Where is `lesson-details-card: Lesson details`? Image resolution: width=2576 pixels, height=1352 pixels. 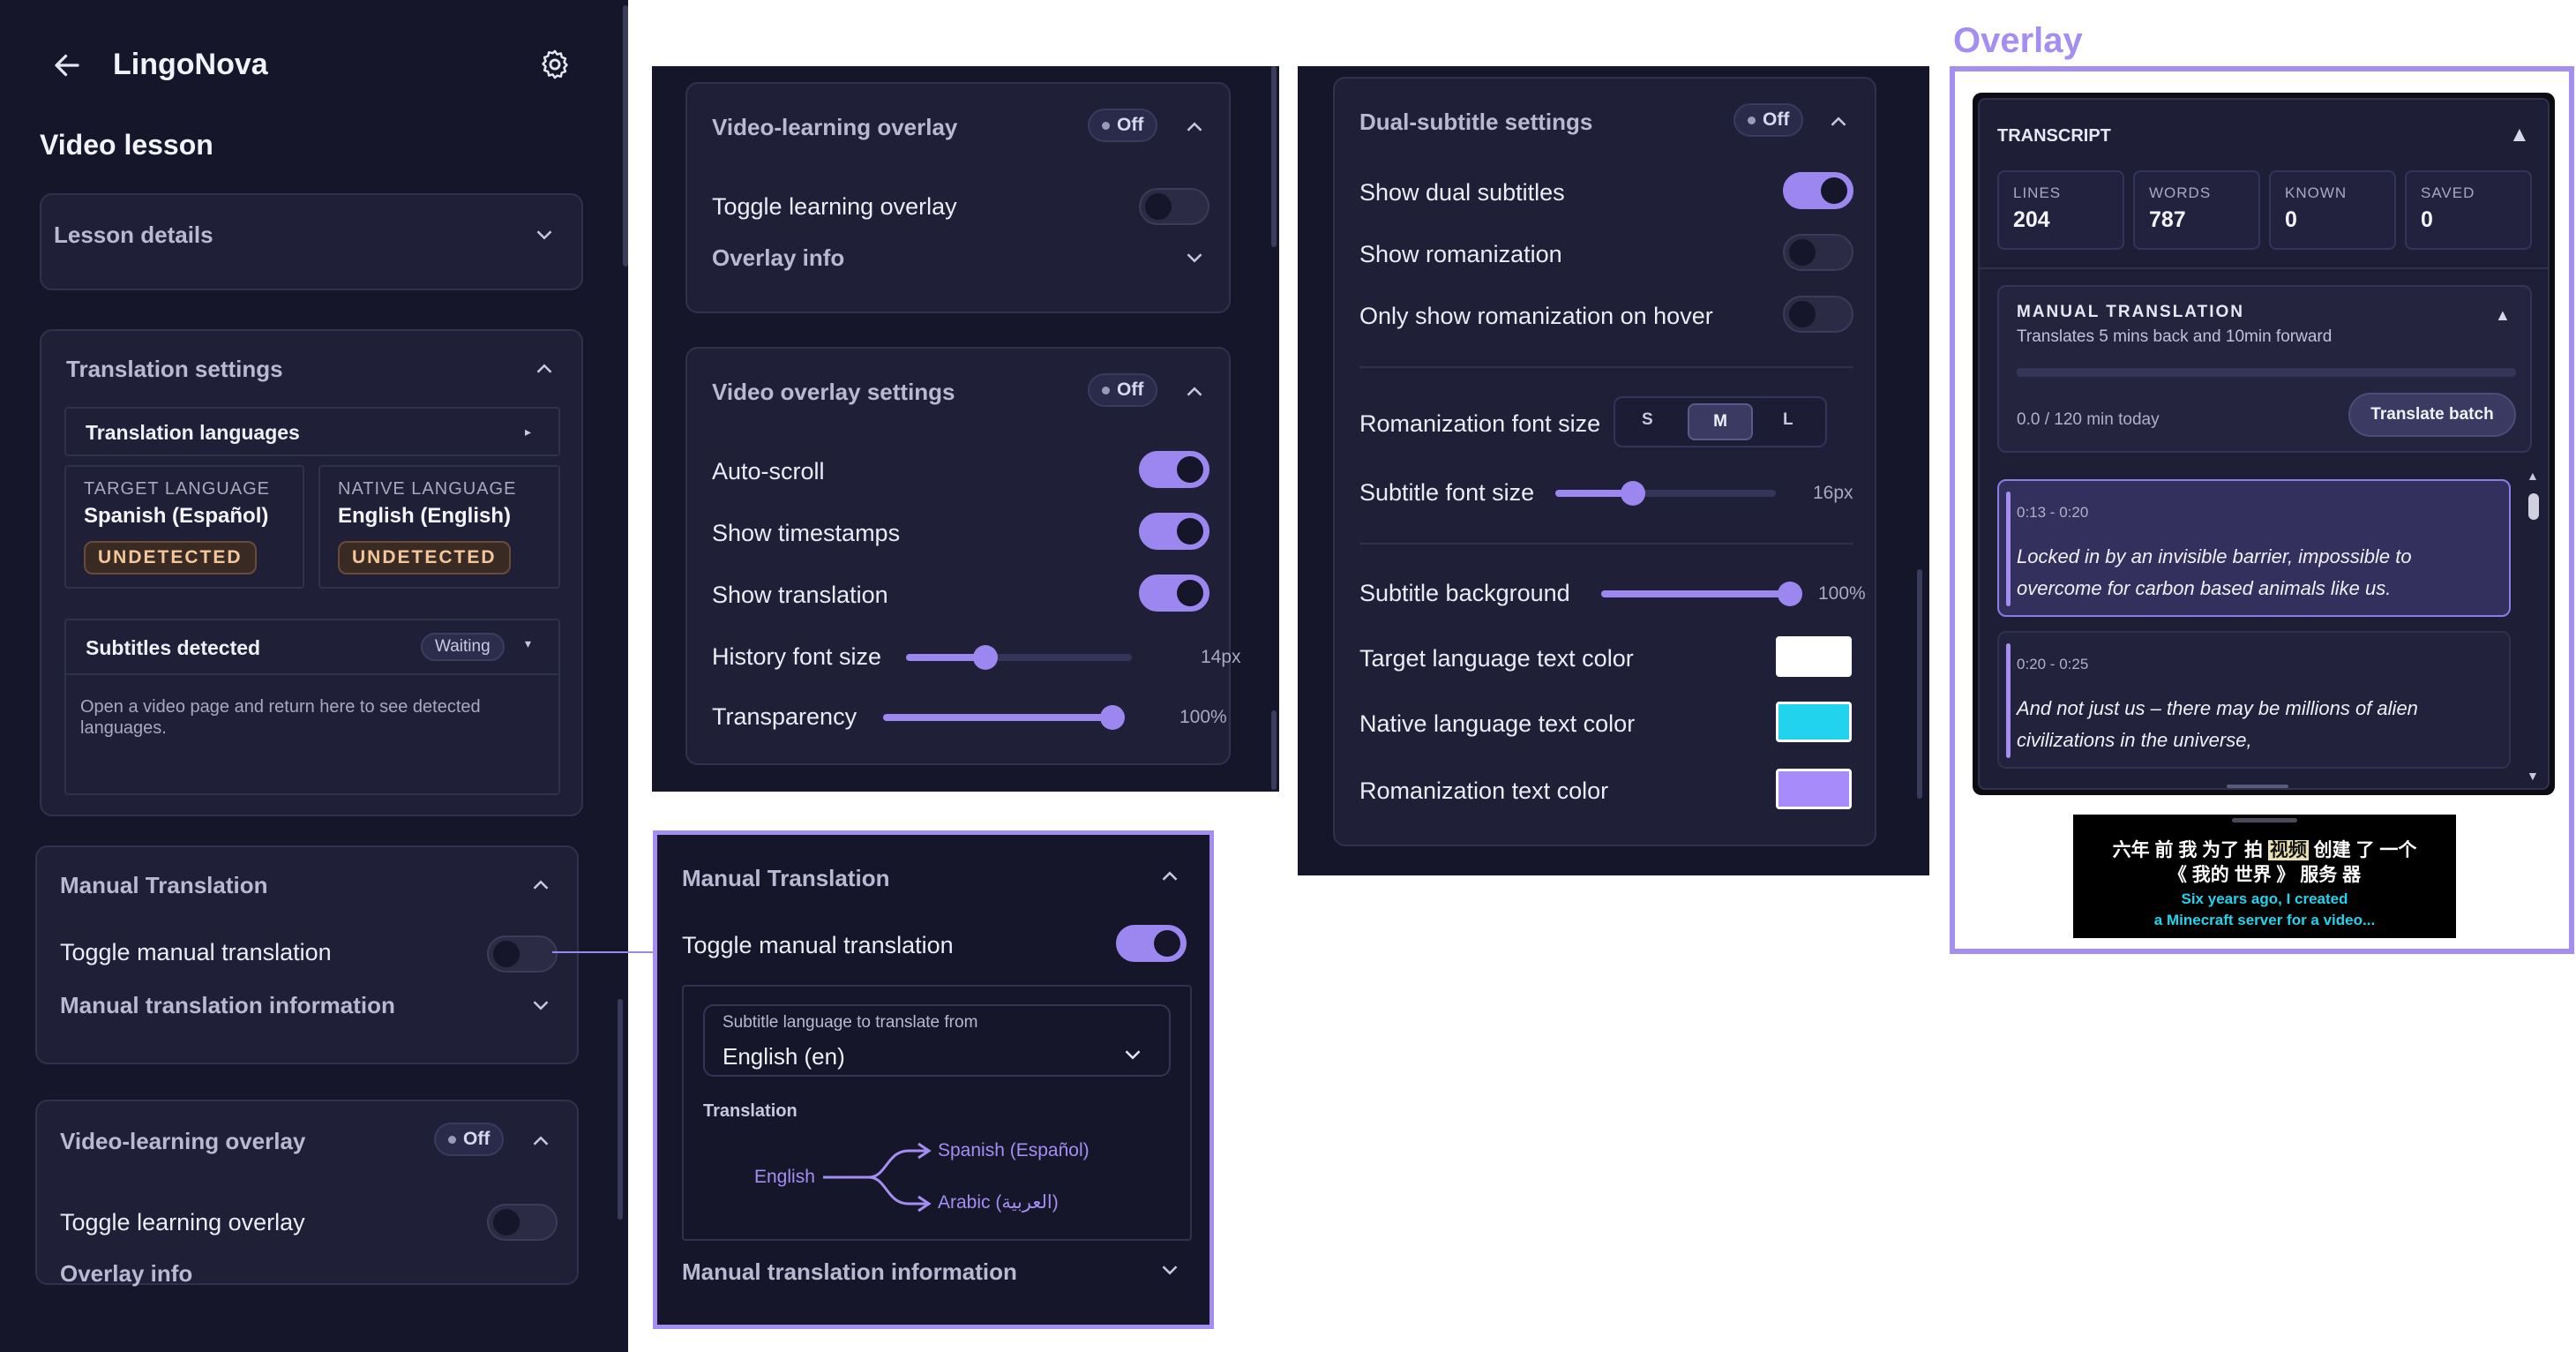 lesson-details-card: Lesson details is located at coordinates (312, 241).